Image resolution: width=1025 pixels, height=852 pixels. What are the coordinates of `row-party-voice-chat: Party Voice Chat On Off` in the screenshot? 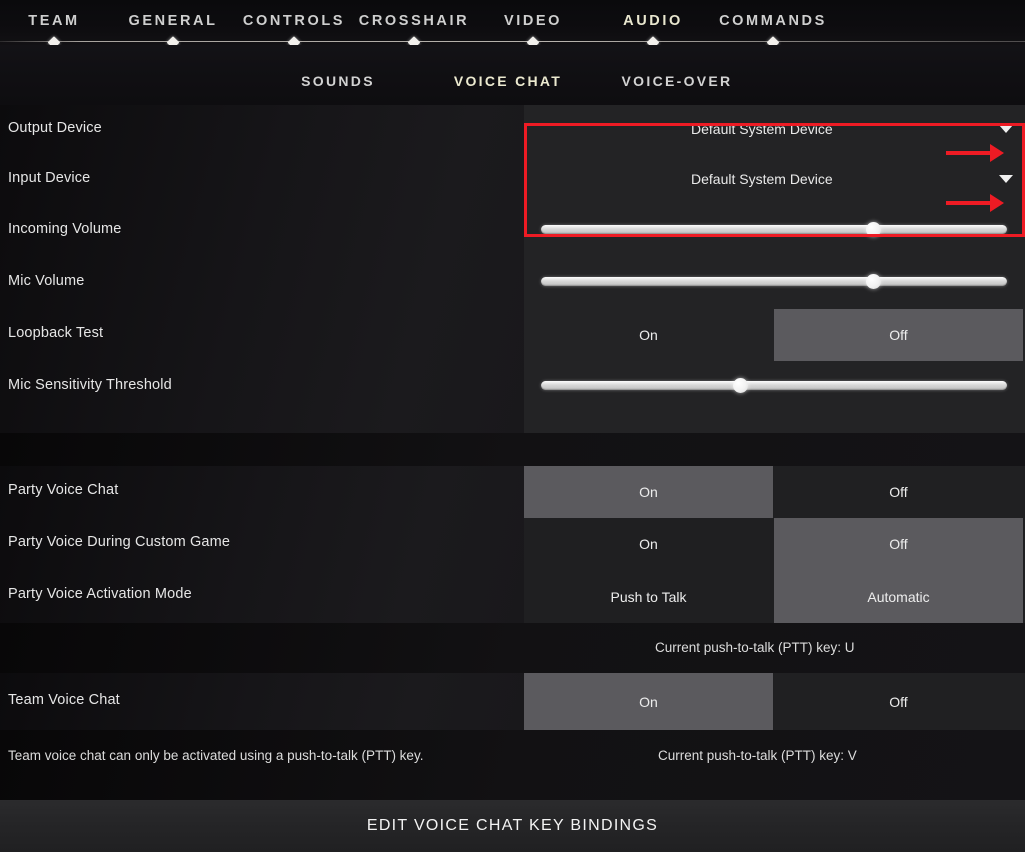 It's located at (512, 492).